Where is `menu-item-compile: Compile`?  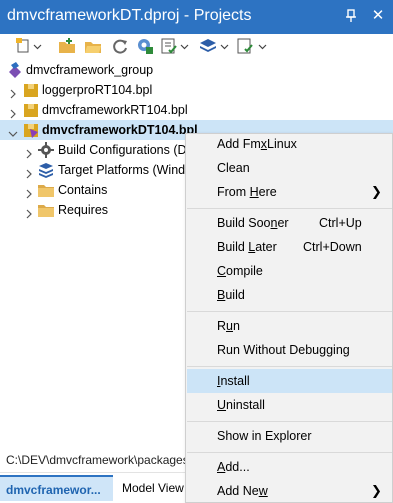 menu-item-compile: Compile is located at coordinates (289, 271).